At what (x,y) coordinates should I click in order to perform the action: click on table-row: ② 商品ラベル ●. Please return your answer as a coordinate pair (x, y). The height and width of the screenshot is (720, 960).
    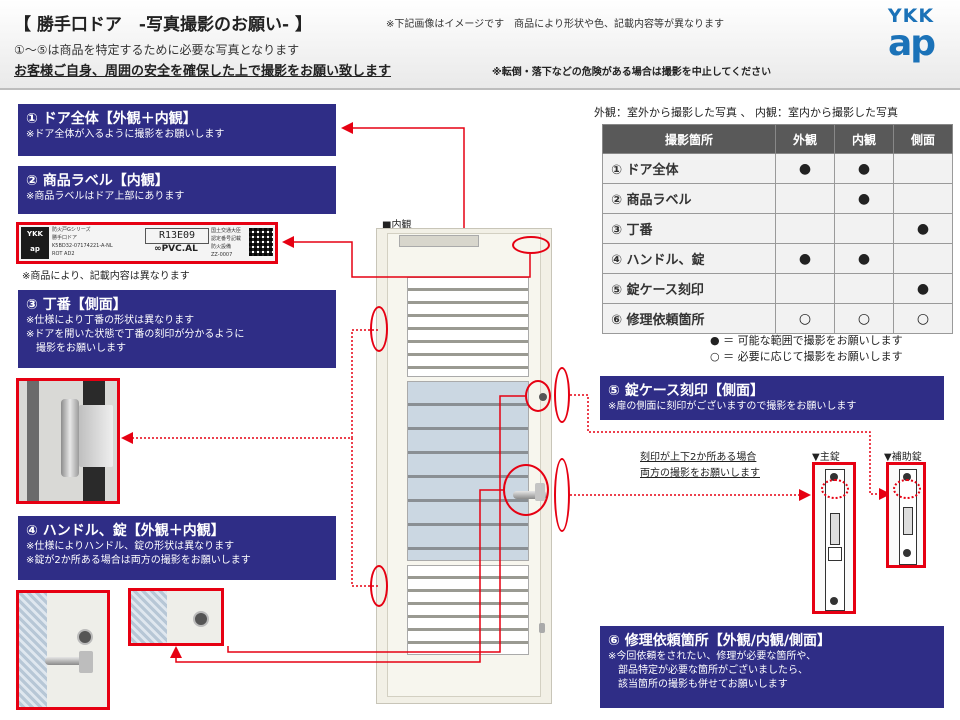
    Looking at the image, I should click on (777, 198).